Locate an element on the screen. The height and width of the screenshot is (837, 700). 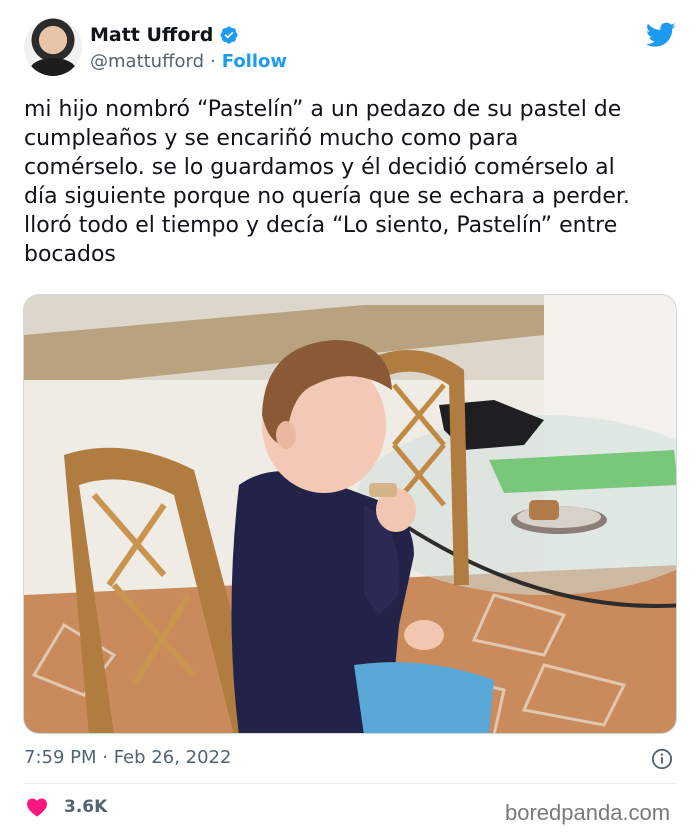
divider is located at coordinates (350, 783).